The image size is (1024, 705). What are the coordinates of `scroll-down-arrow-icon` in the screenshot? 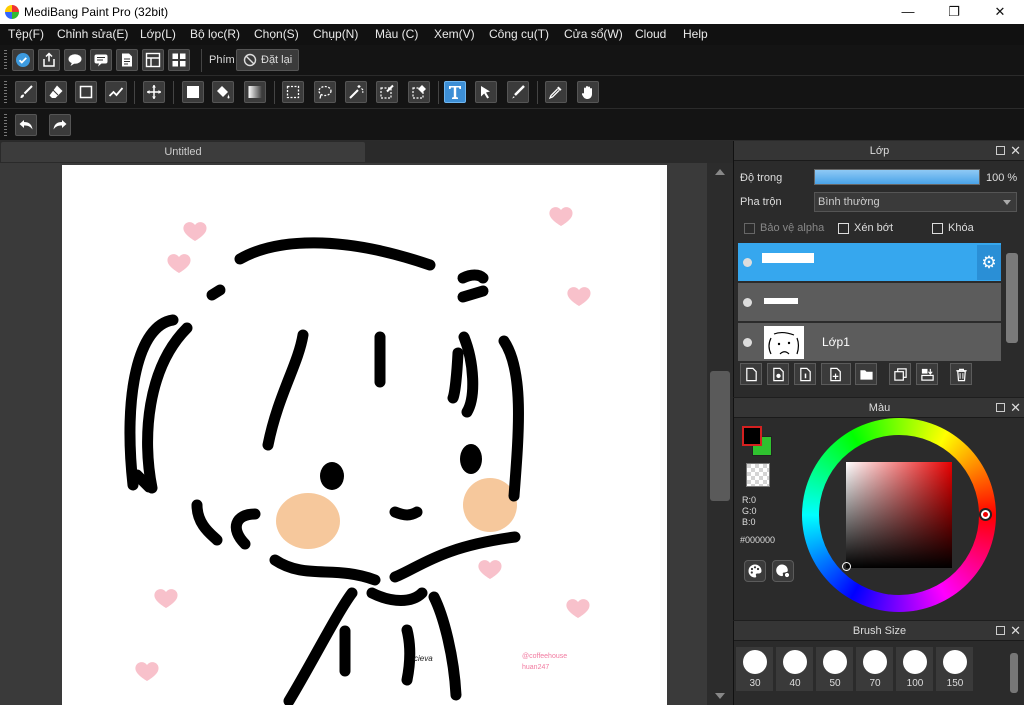 It's located at (720, 696).